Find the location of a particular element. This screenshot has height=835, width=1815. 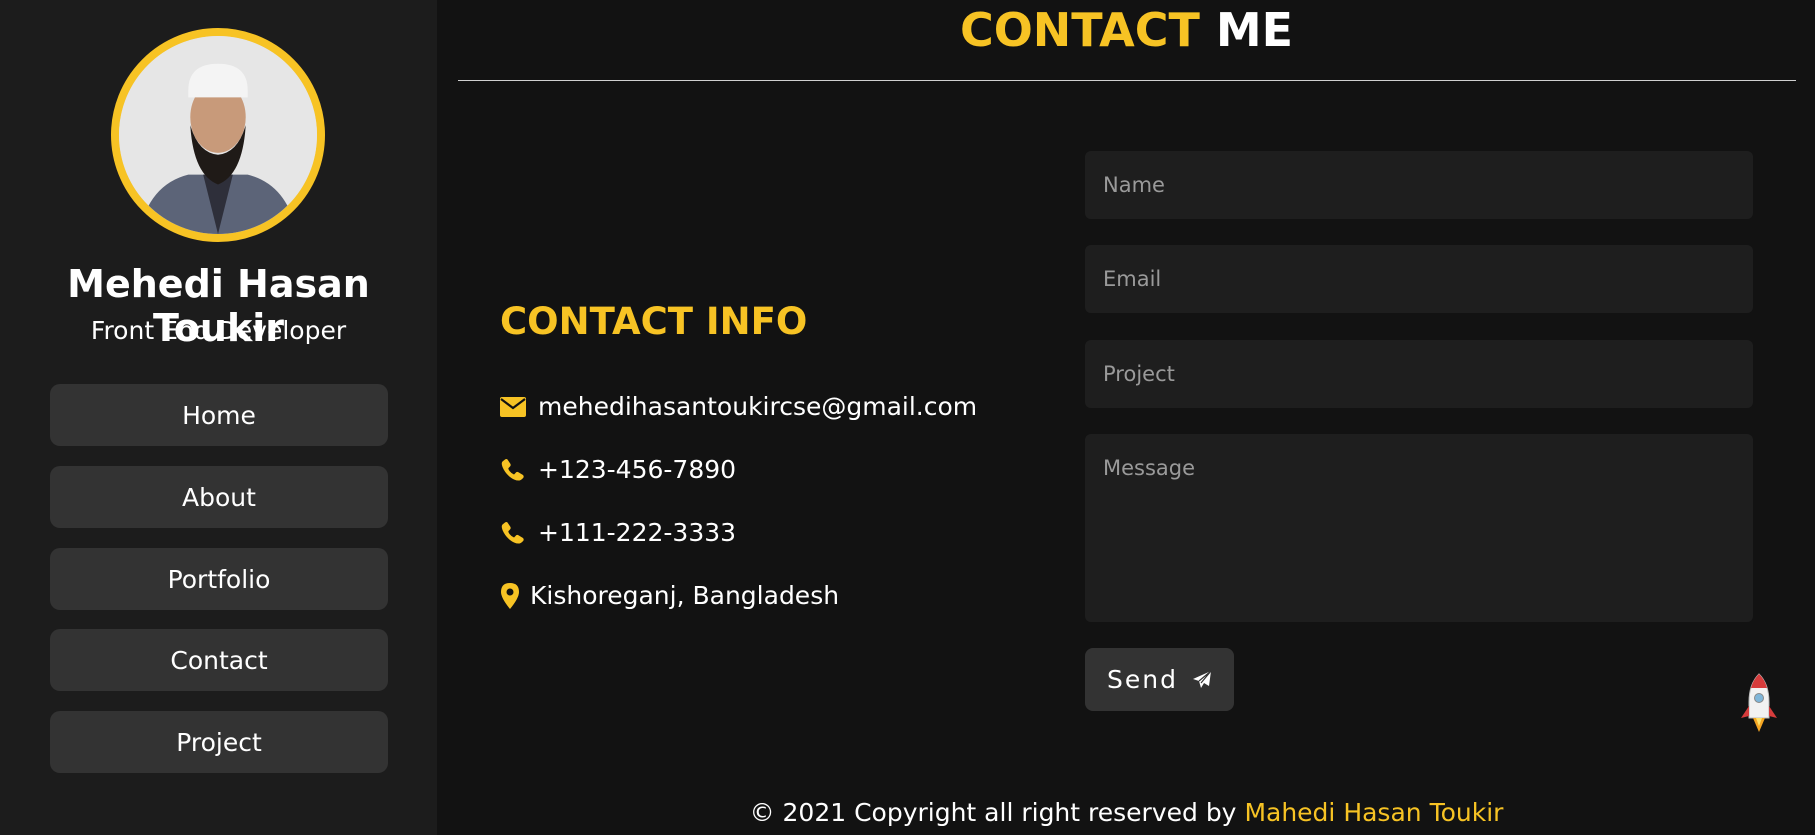

map-pin-icon is located at coordinates (510, 595).